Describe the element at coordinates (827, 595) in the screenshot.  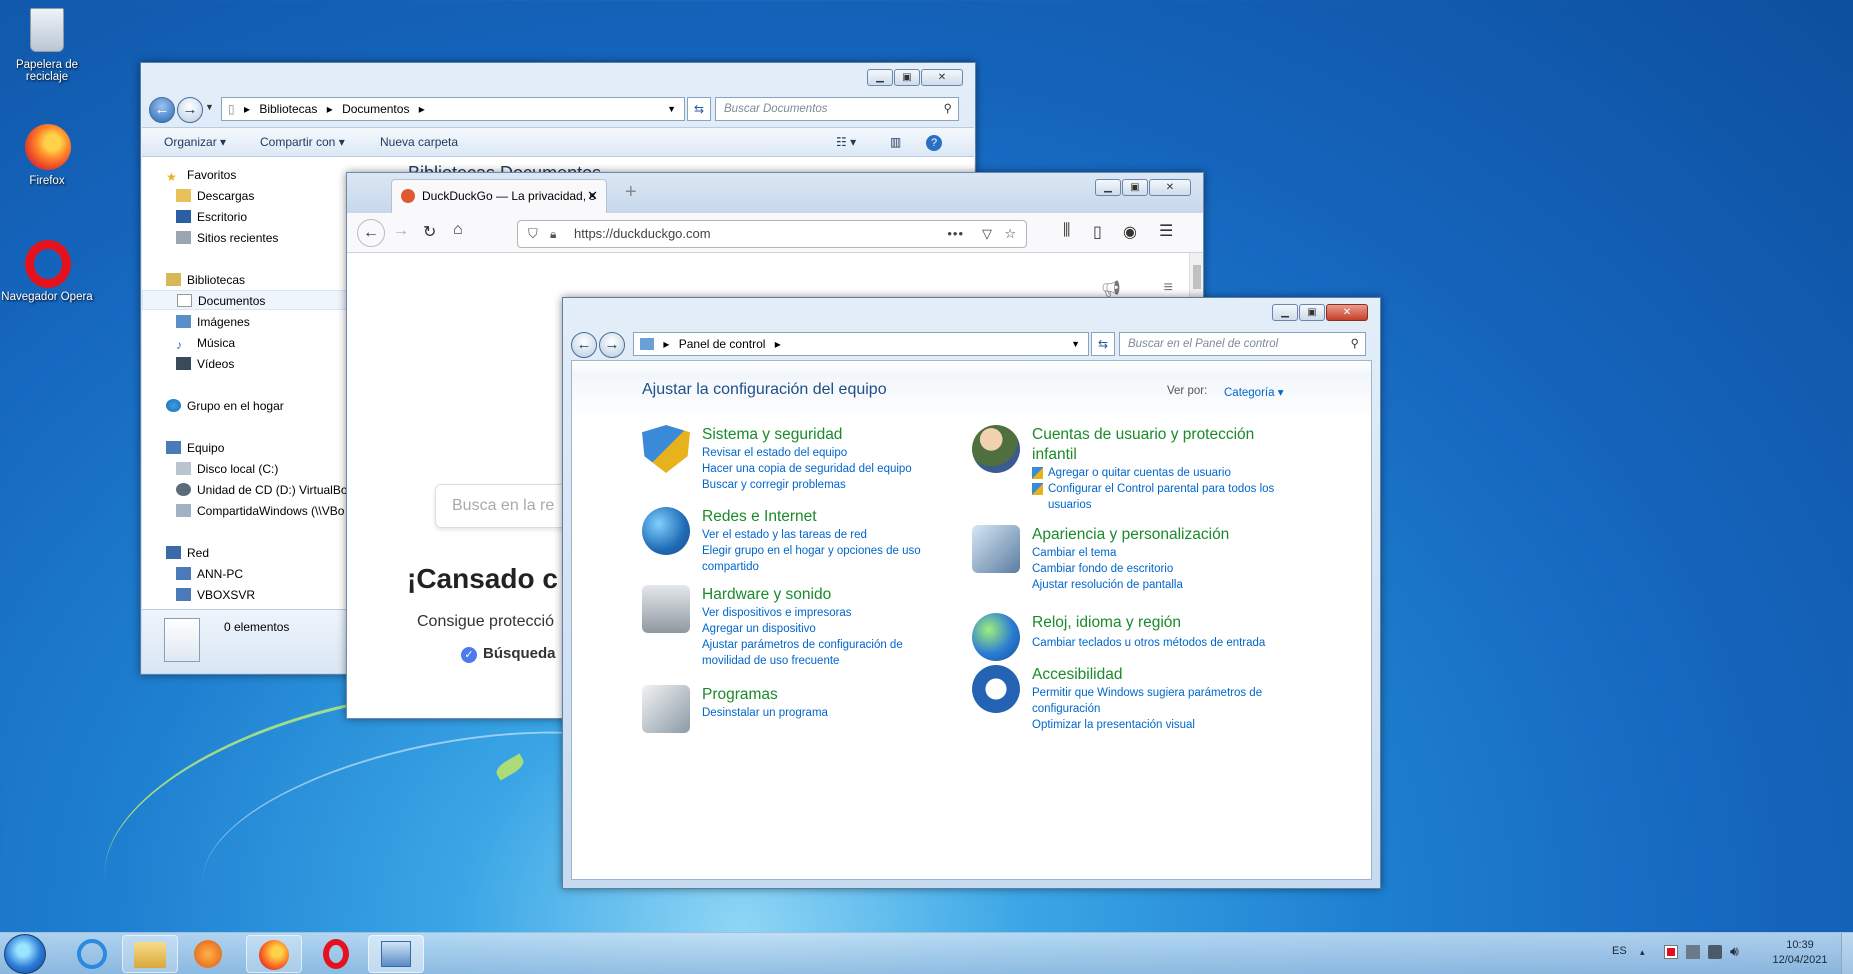
I see `category-title: Hardware y sonido` at that location.